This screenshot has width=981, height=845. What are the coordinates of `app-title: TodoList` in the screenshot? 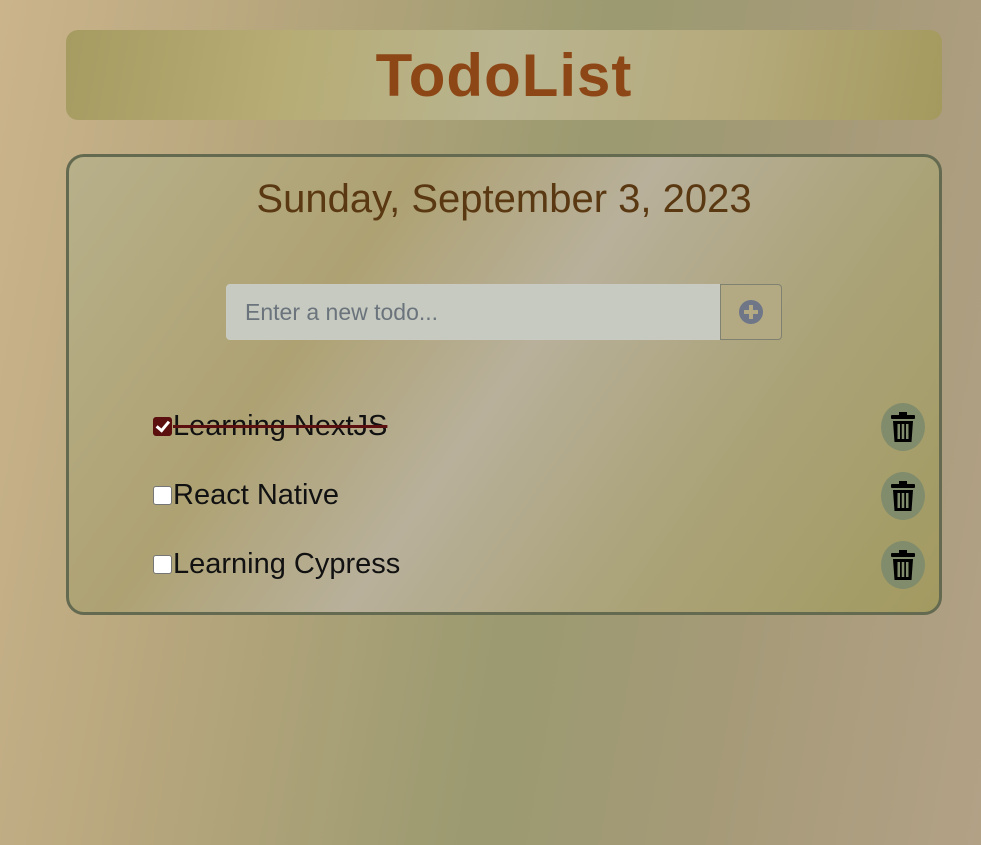 It's located at (504, 75).